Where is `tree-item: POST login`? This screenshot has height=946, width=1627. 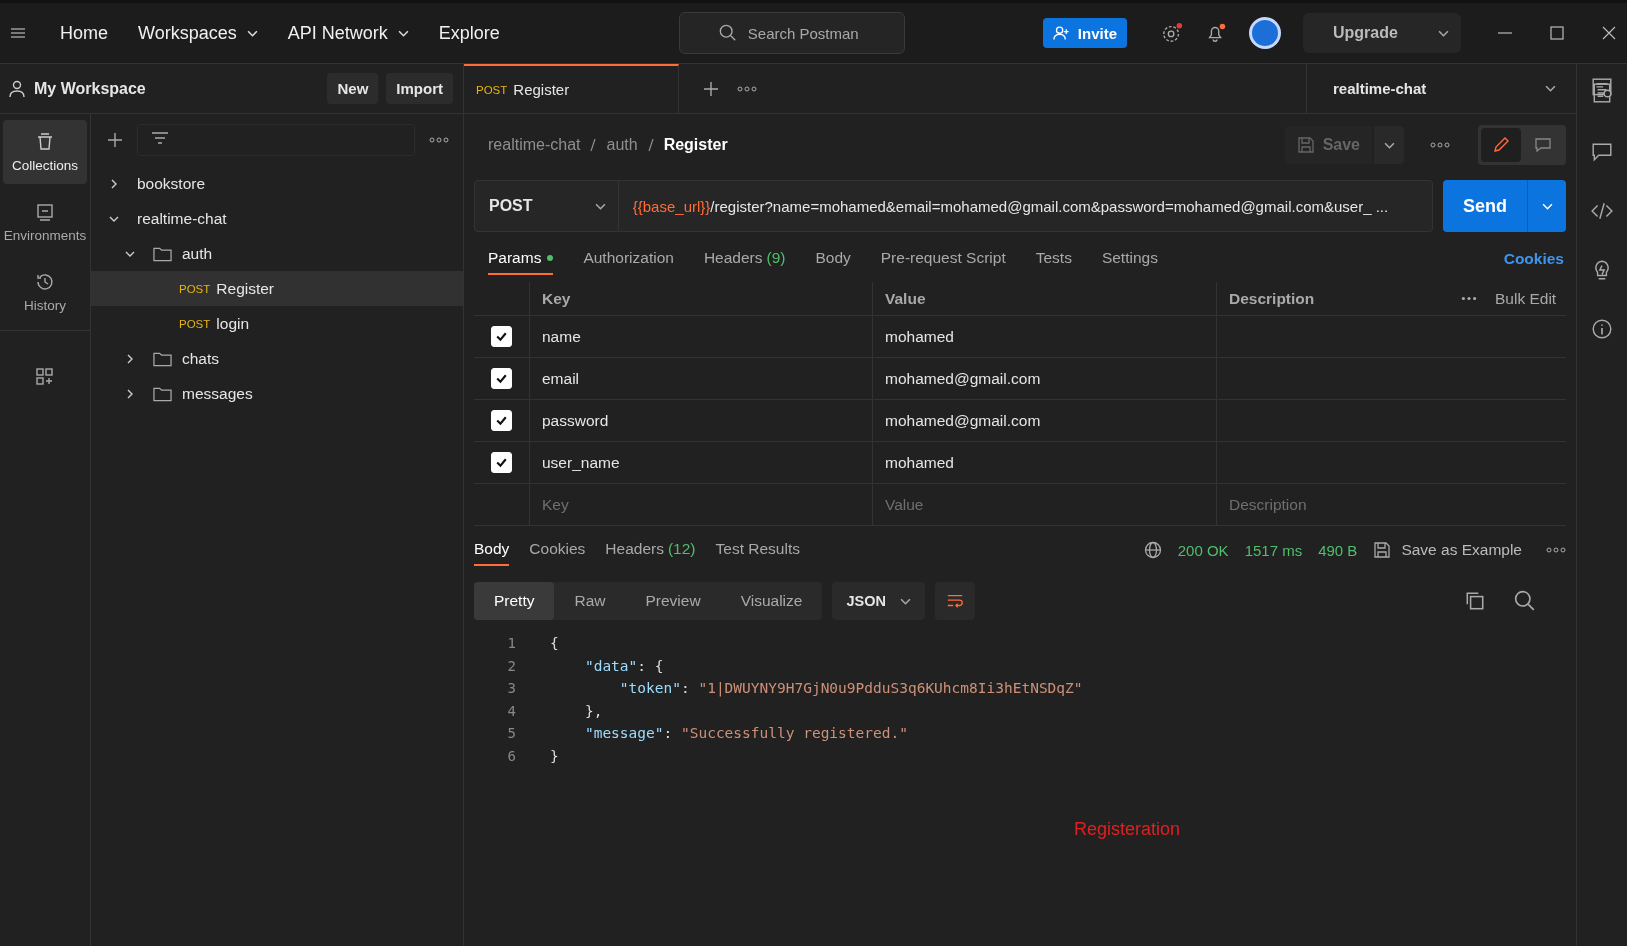 tree-item: POST login is located at coordinates (277, 323).